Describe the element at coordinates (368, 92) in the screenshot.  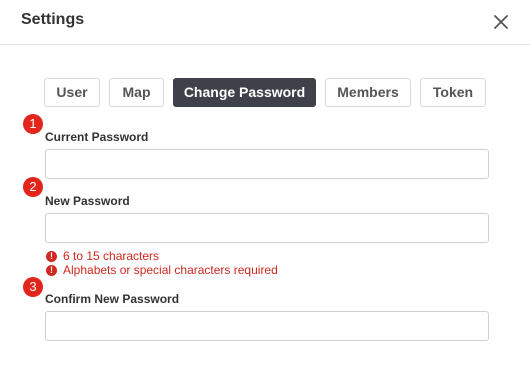
I see `tab-members: Members` at that location.